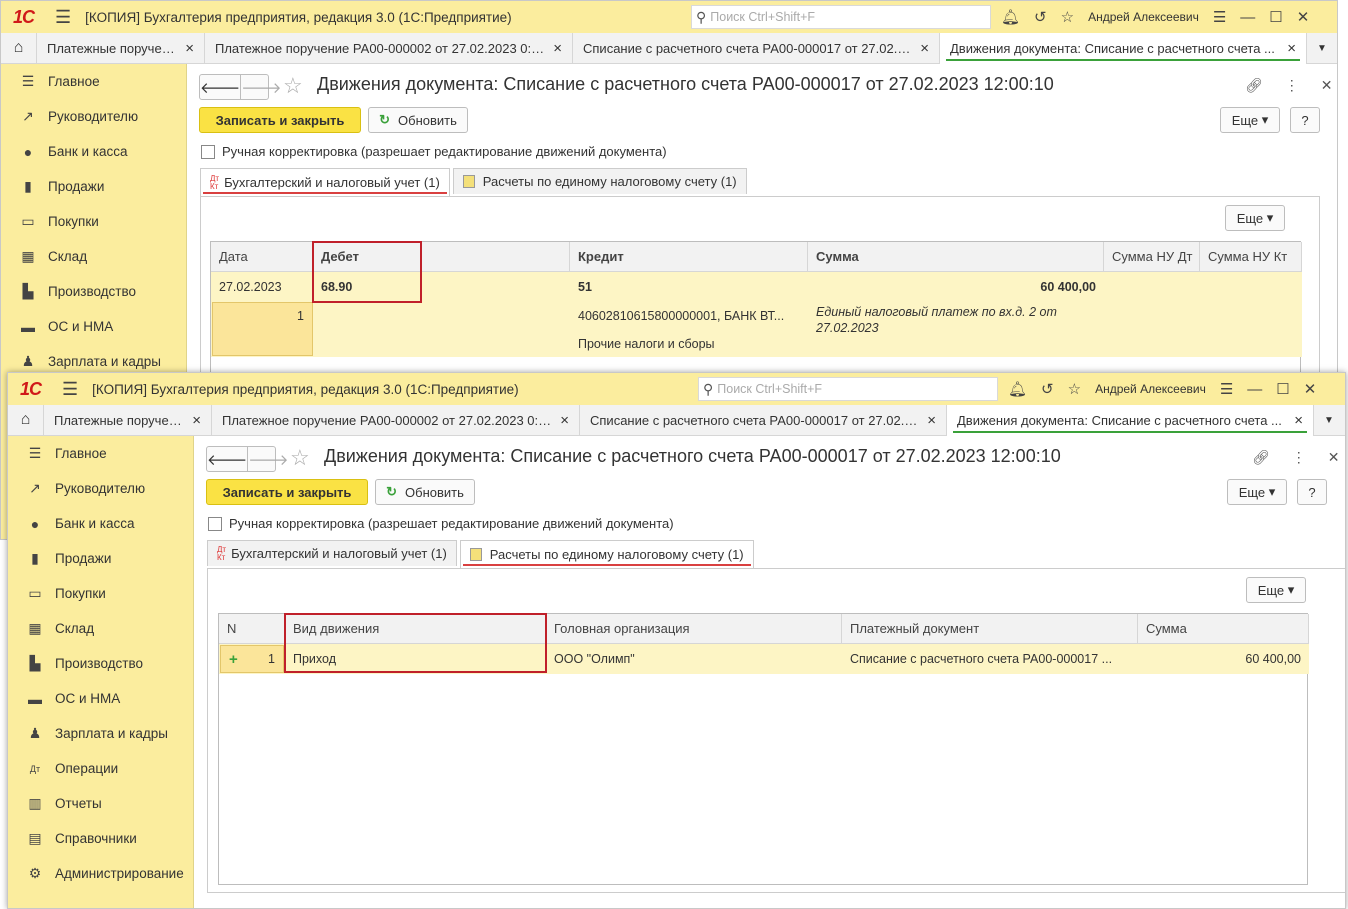 This screenshot has width=1348, height=909. Describe the element at coordinates (100, 733) in the screenshot. I see `sidebar-item-salary: ♟ Зарплата и кадры` at that location.